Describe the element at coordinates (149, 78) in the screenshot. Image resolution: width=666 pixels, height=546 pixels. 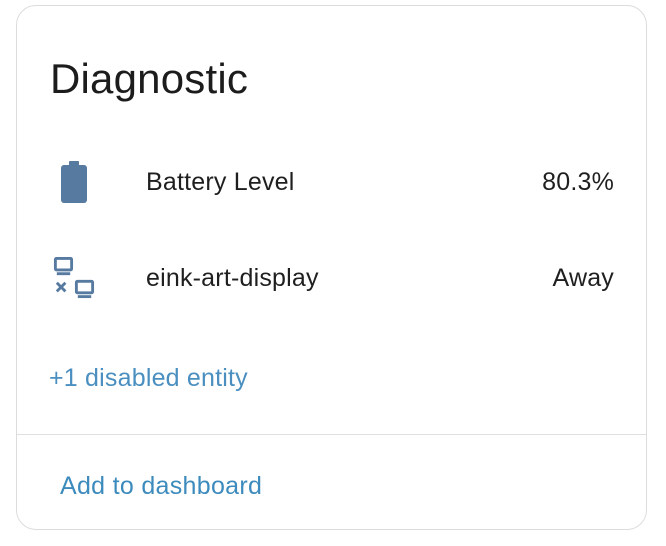
I see `card-title: Diagnostic` at that location.